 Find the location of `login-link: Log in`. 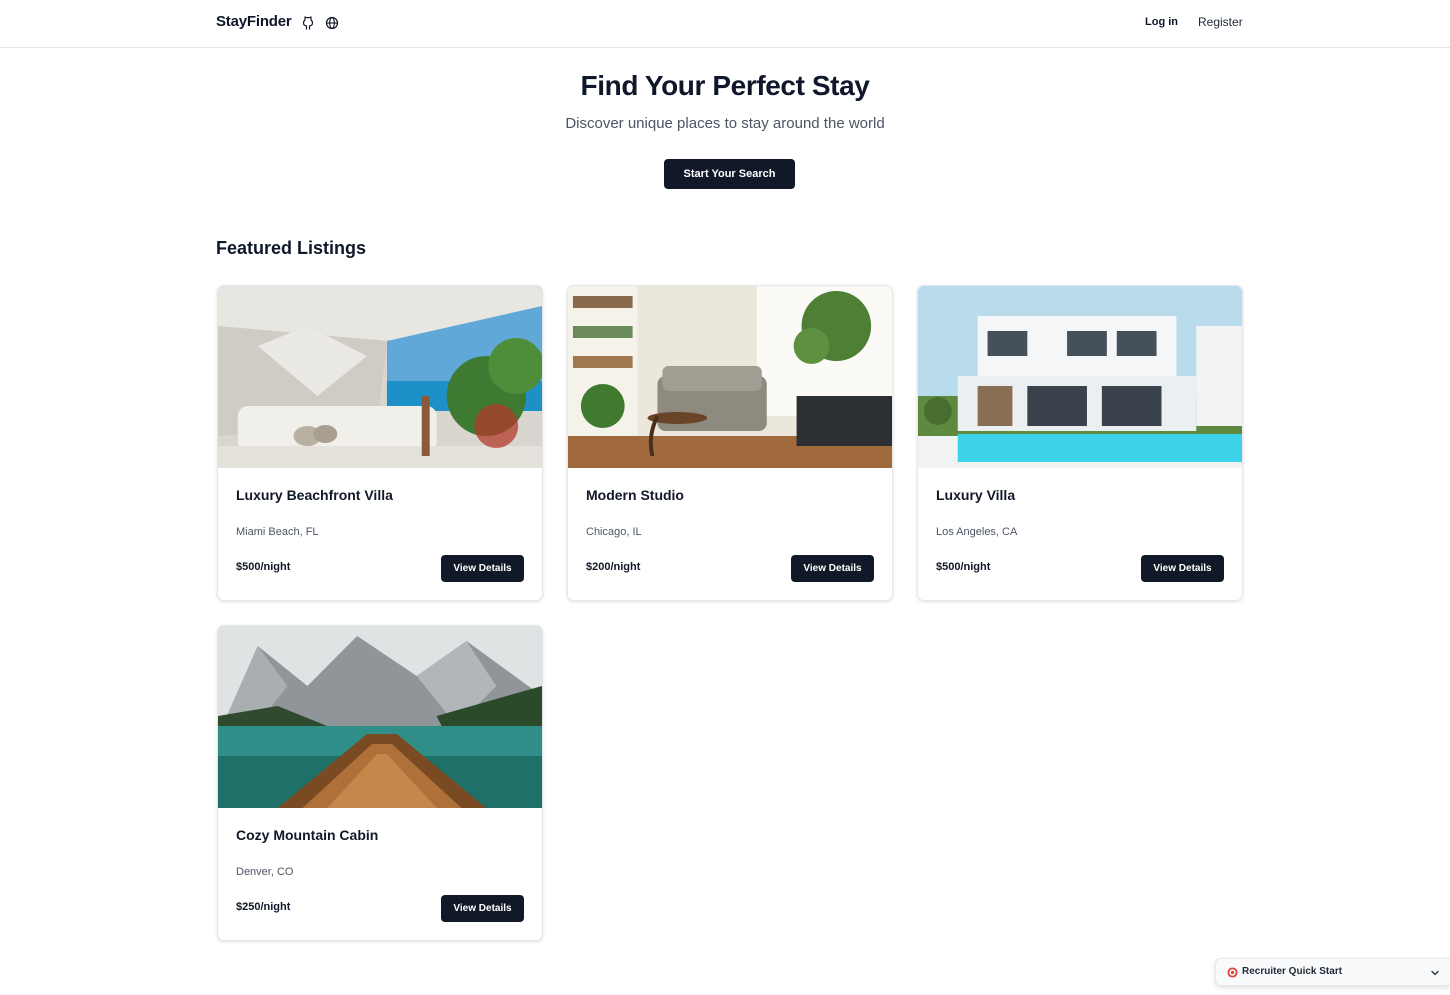

login-link: Log in is located at coordinates (1161, 22).